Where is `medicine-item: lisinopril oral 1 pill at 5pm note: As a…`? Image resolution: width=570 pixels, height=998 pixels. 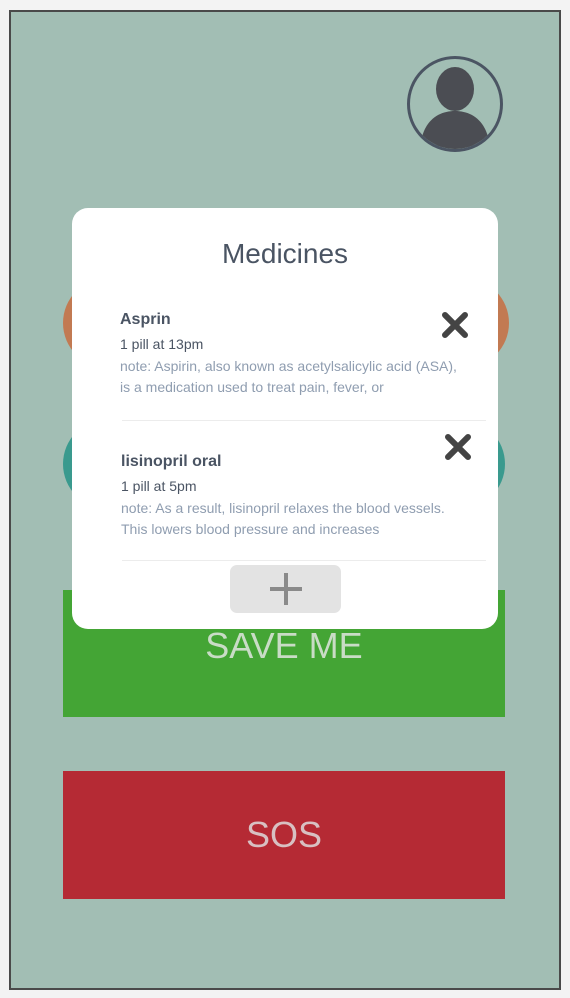
medicine-item: lisinopril oral 1 pill at 5pm note: As a… is located at coordinates (304, 496).